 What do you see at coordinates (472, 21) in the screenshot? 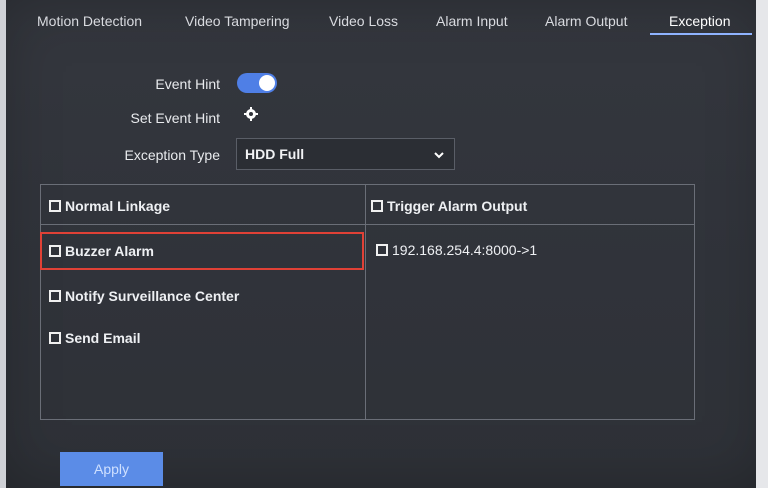
I see `tab-alarm-input: Alarm Input` at bounding box center [472, 21].